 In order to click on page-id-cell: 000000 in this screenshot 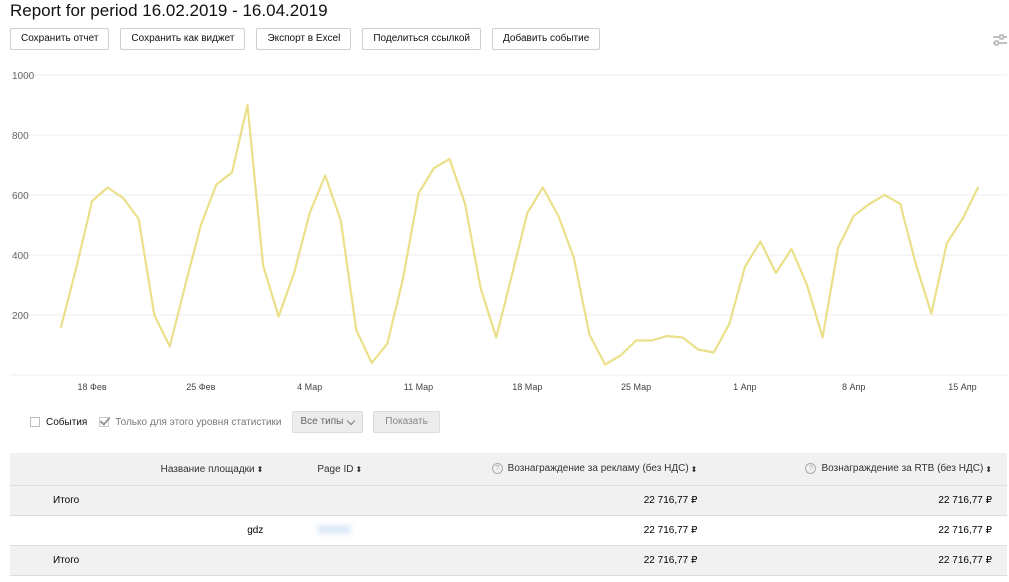, I will do `click(338, 530)`.